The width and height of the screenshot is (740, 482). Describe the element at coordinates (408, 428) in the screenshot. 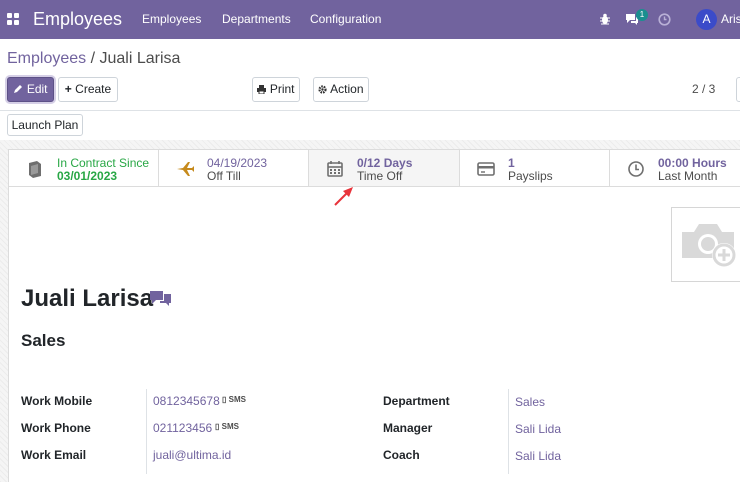

I see `manager-label: Manager` at that location.